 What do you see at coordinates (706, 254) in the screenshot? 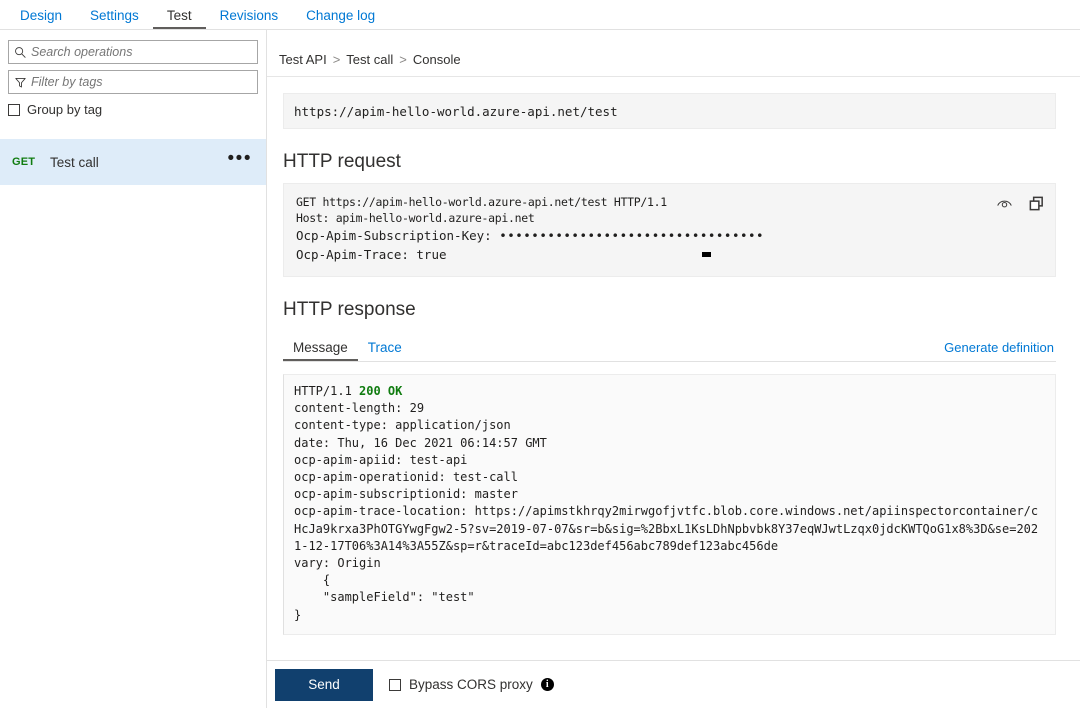
I see `text-caret` at bounding box center [706, 254].